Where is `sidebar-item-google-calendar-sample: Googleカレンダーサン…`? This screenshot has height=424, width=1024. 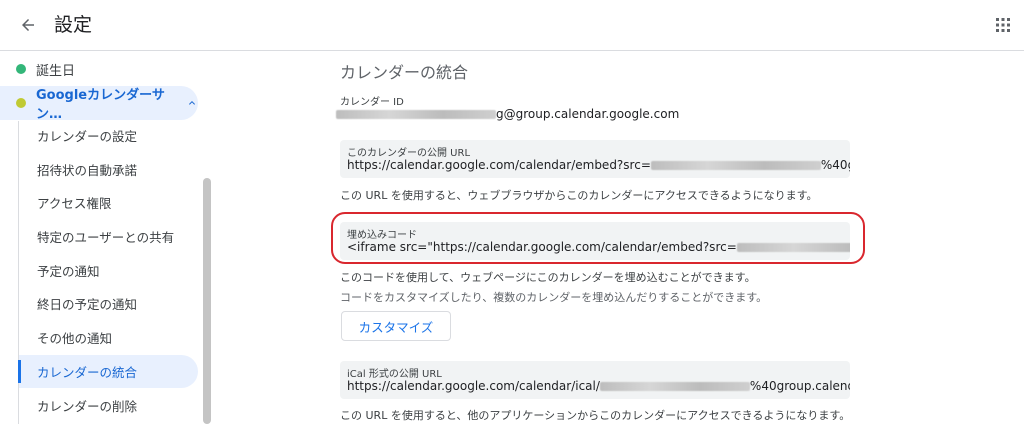
sidebar-item-google-calendar-sample: Googleカレンダーサン… is located at coordinates (99, 104).